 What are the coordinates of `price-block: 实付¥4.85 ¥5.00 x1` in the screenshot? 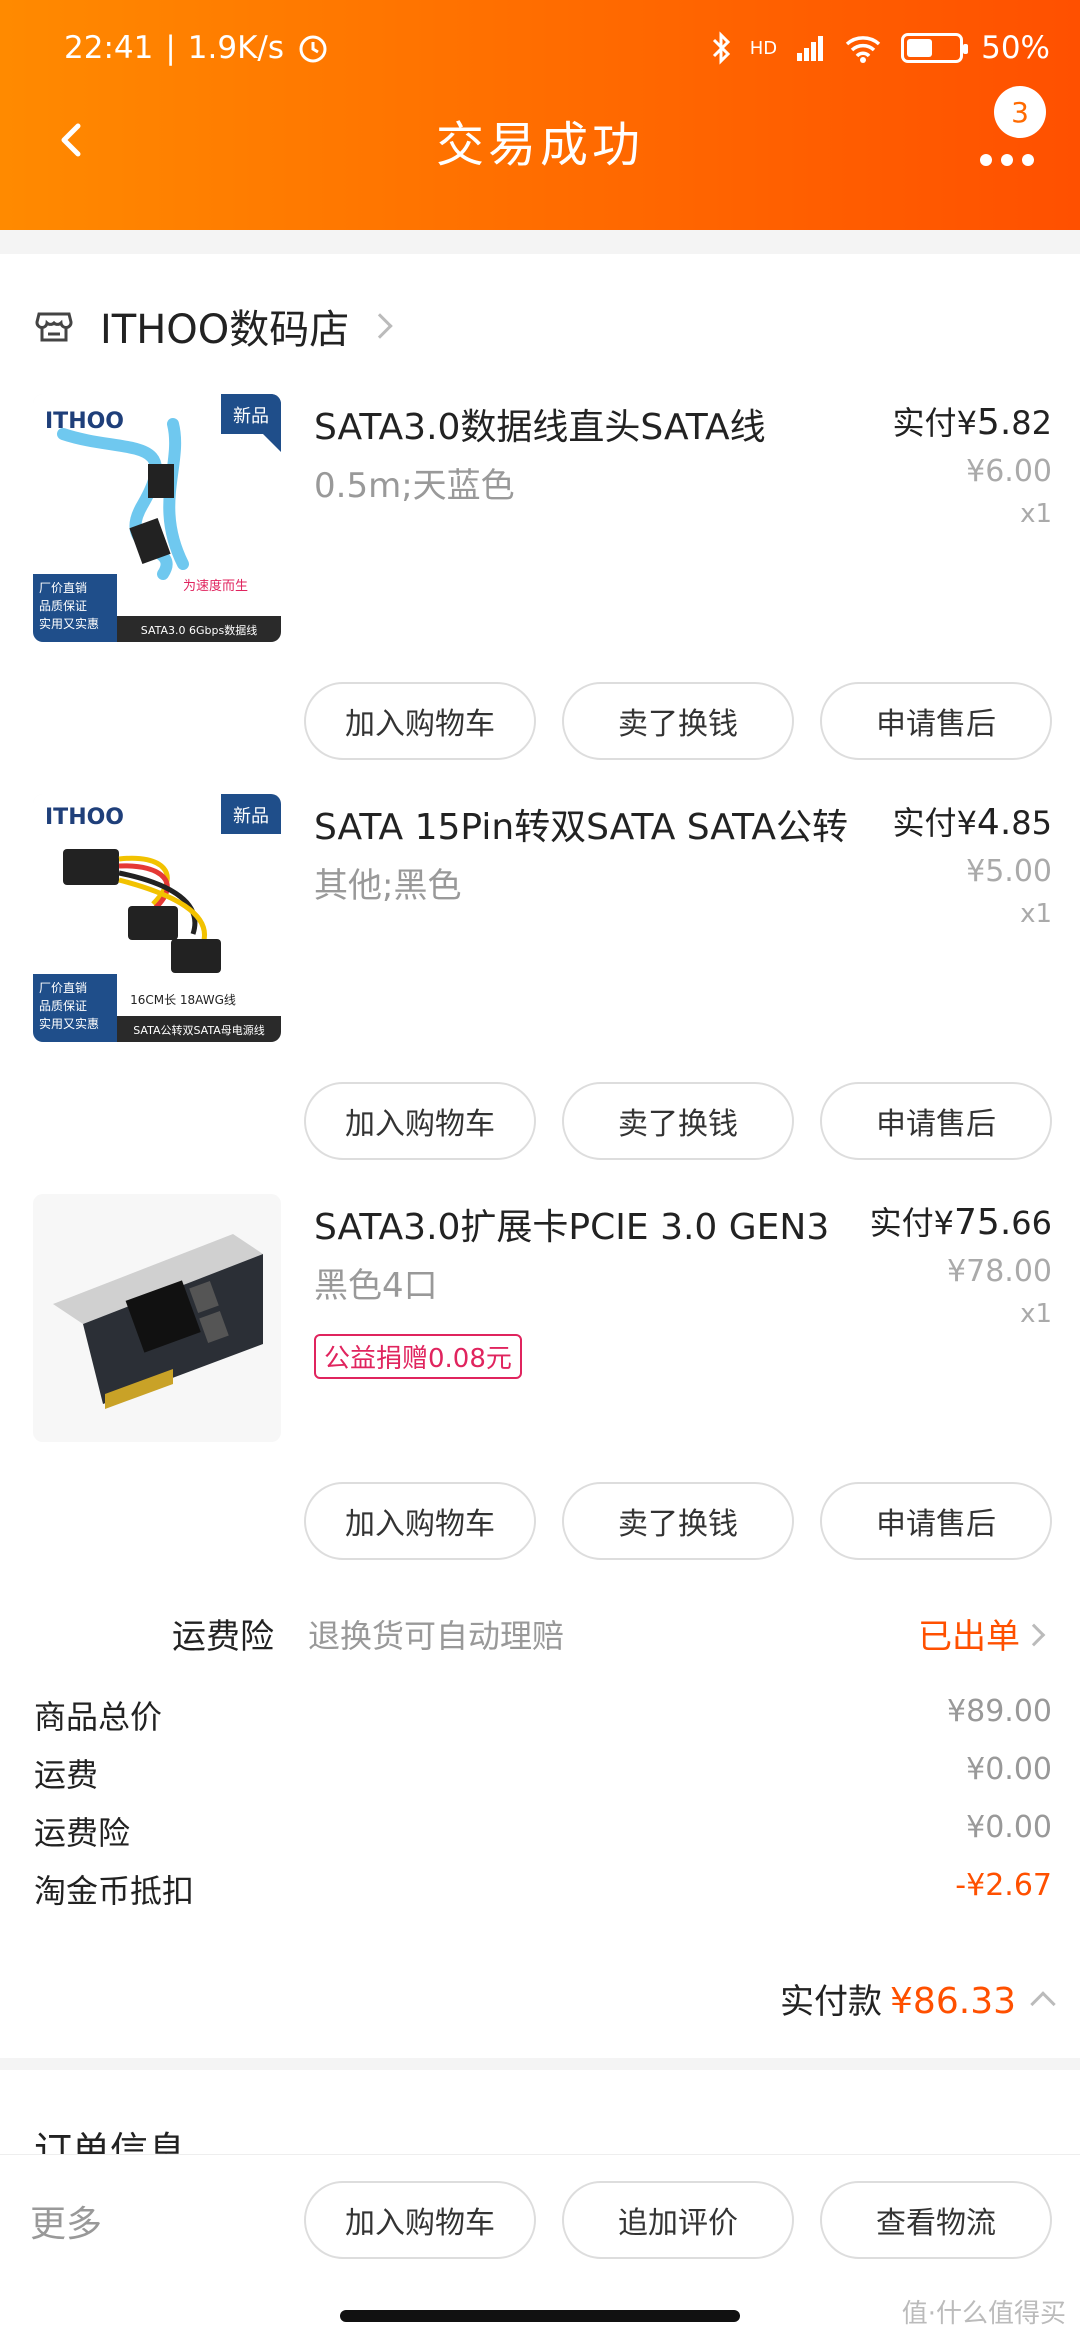 It's located at (972, 865).